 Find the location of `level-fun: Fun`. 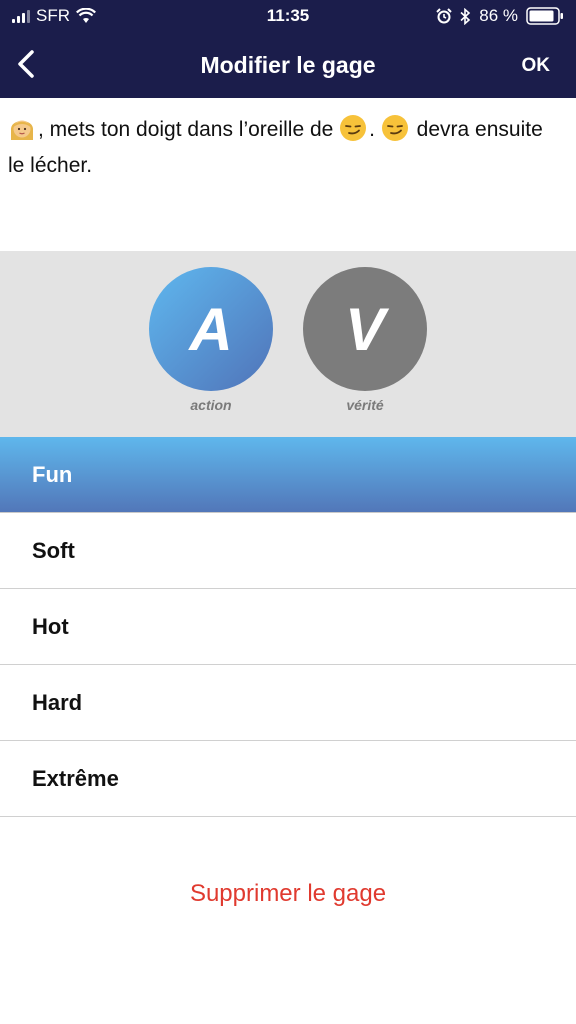

level-fun: Fun is located at coordinates (288, 475).